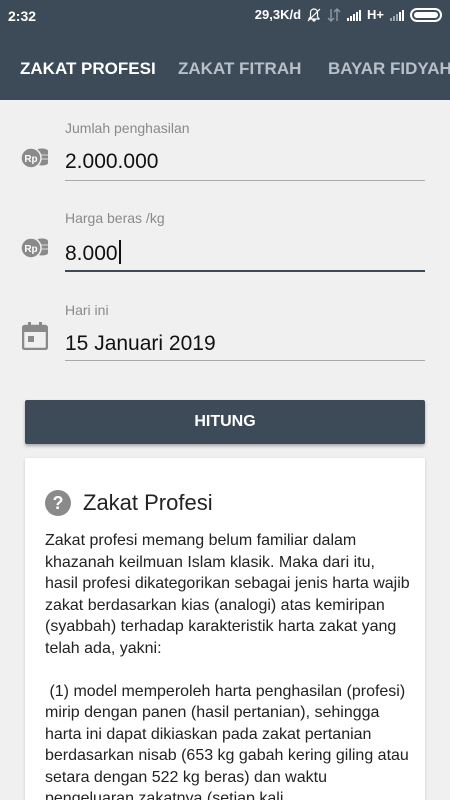  What do you see at coordinates (245, 271) in the screenshot?
I see `rice-price-underline` at bounding box center [245, 271].